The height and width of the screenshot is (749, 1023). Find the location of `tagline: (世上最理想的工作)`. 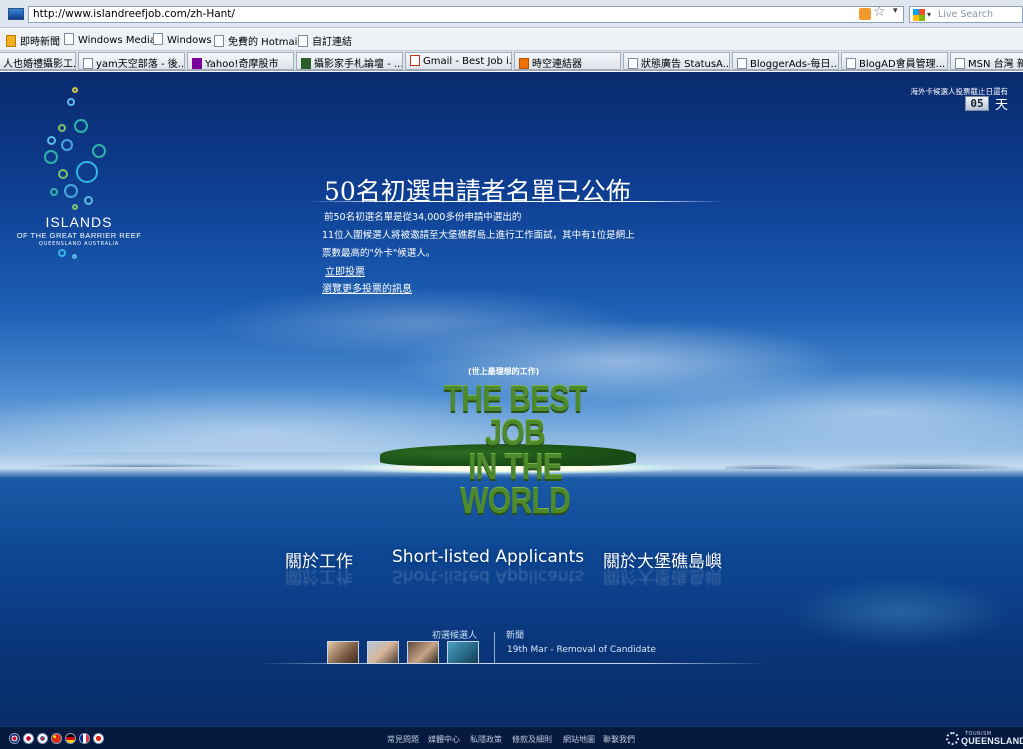

tagline: (世上最理想的工作) is located at coordinates (504, 371).